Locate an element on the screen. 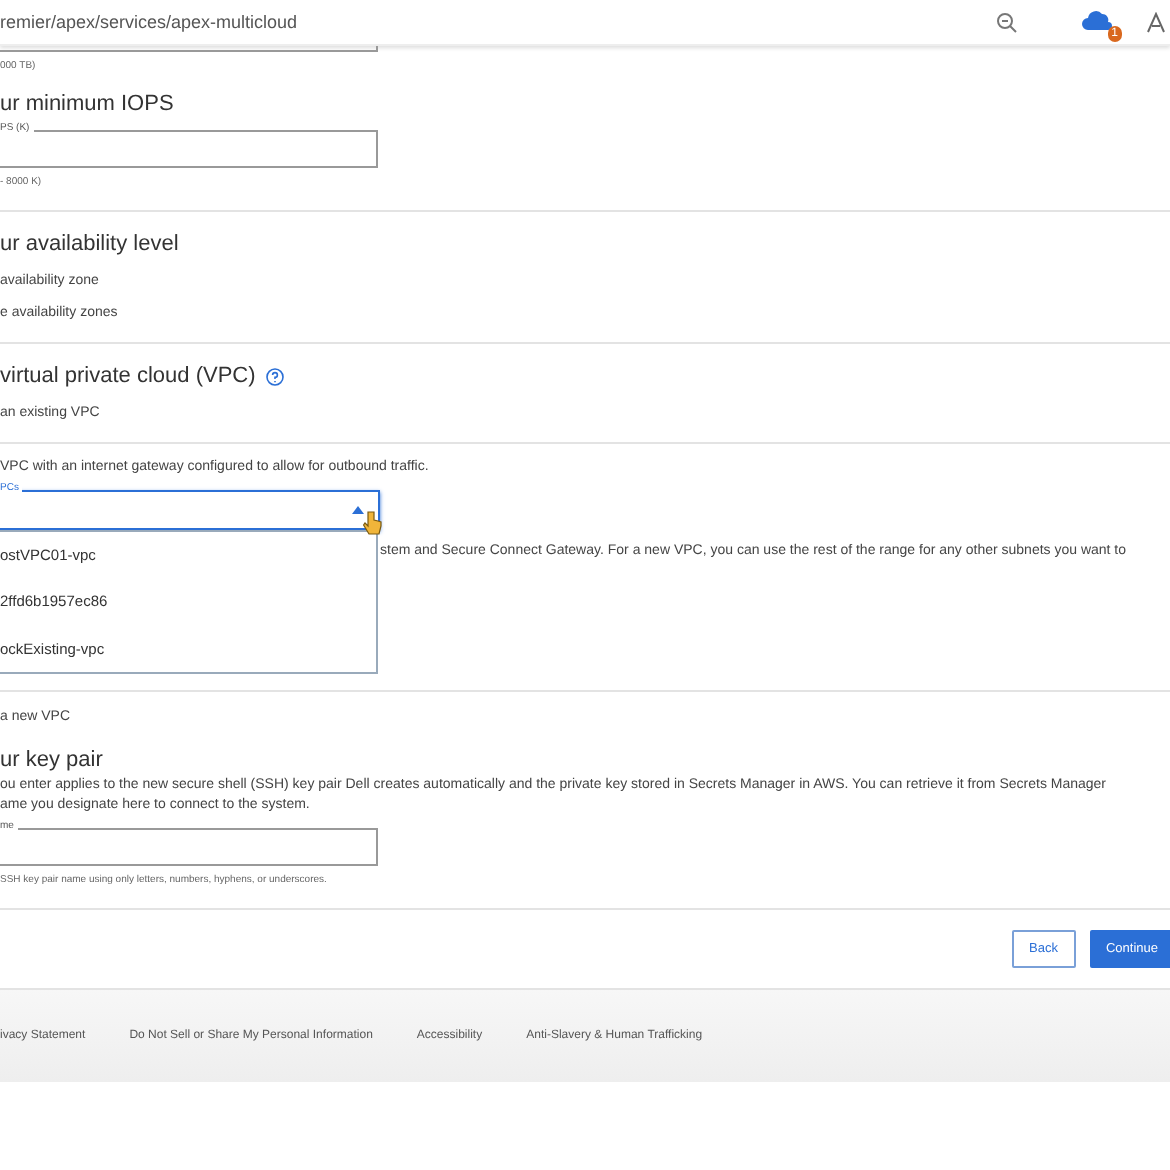 The image size is (1170, 1170). help-icon is located at coordinates (274, 376).